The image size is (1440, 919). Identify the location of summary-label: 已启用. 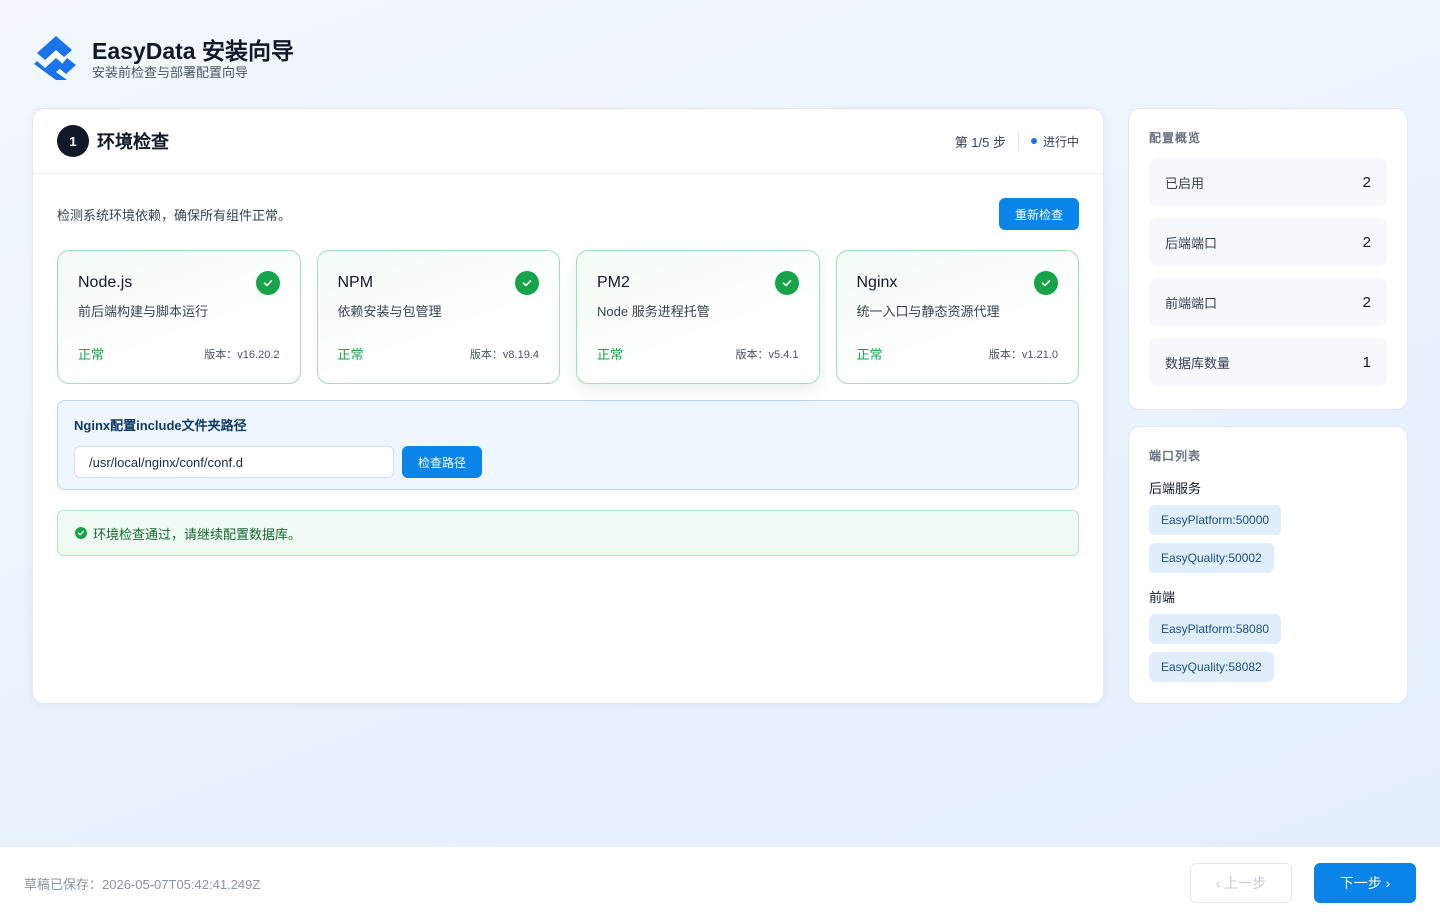
(1185, 183).